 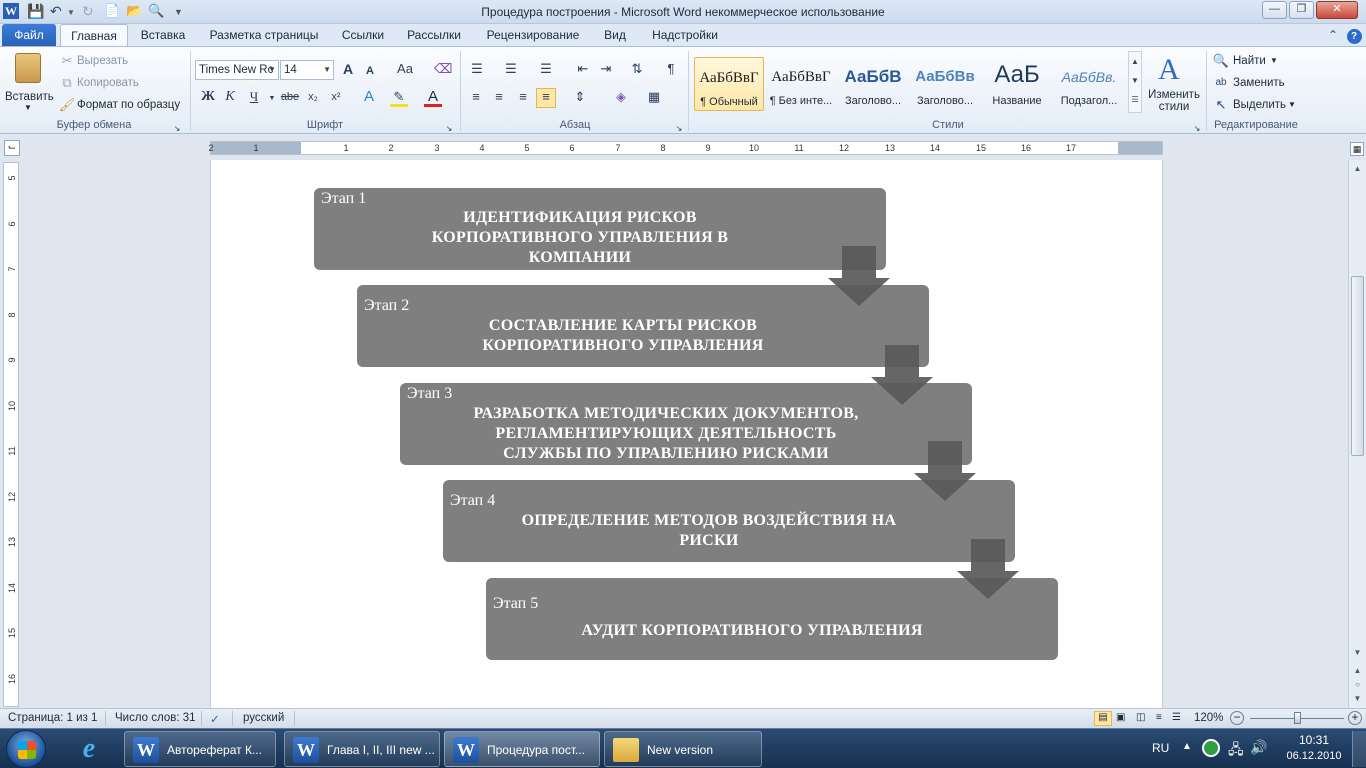 What do you see at coordinates (637, 70) in the screenshot?
I see `sort-icon: ⇅` at bounding box center [637, 70].